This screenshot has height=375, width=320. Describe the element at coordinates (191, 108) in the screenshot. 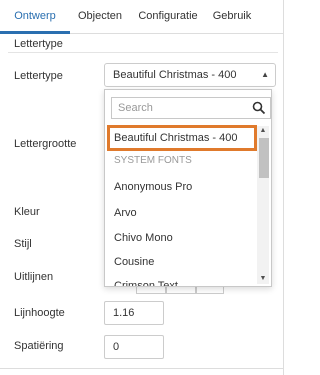

I see `font-search-input: Search` at that location.